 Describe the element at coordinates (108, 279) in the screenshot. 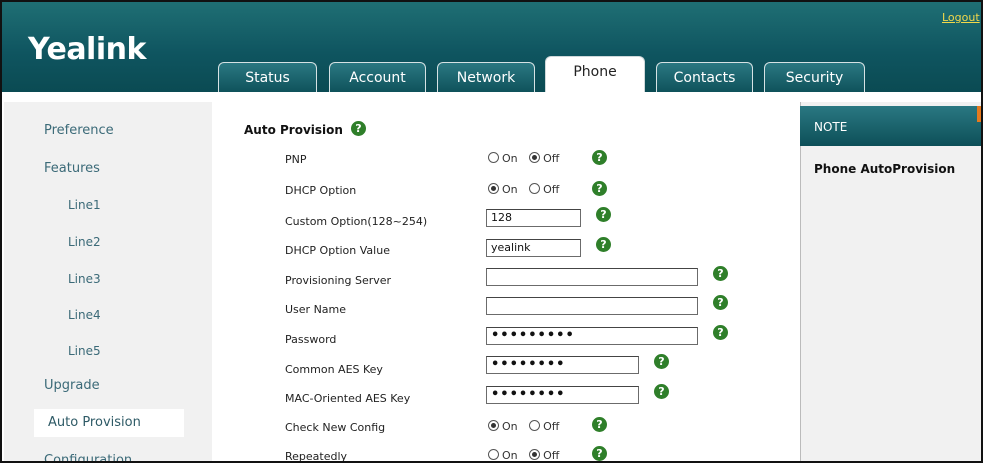

I see `sidebar-item-line3: Line3` at that location.